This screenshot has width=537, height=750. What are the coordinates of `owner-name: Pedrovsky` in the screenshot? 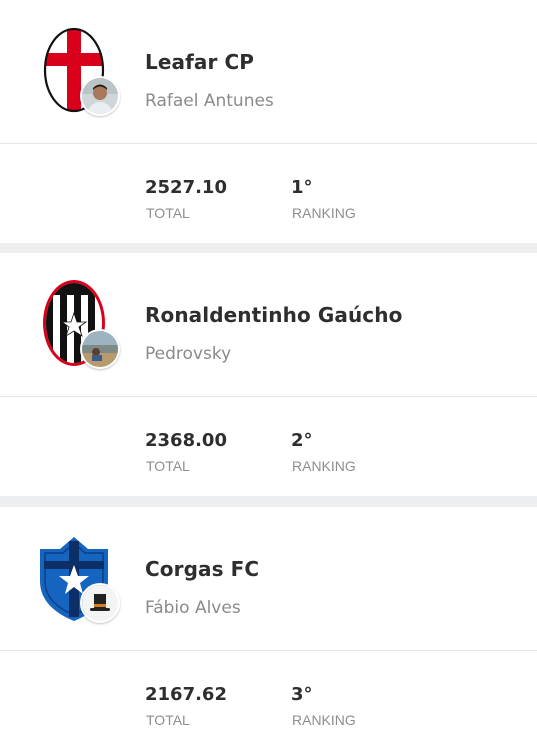 It's located at (188, 354).